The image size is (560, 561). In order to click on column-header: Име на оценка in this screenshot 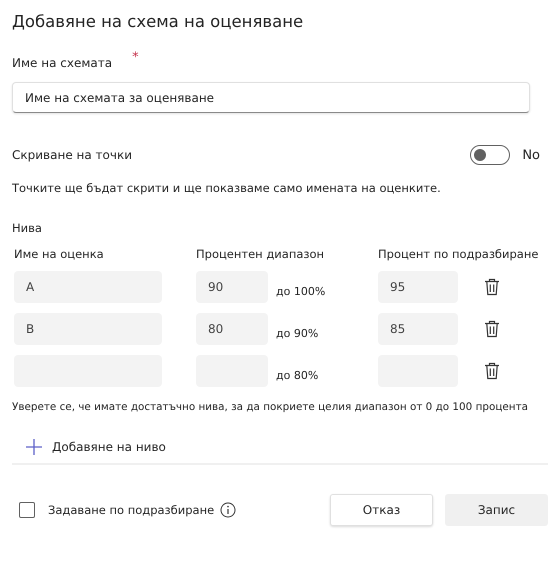, I will do `click(59, 254)`.